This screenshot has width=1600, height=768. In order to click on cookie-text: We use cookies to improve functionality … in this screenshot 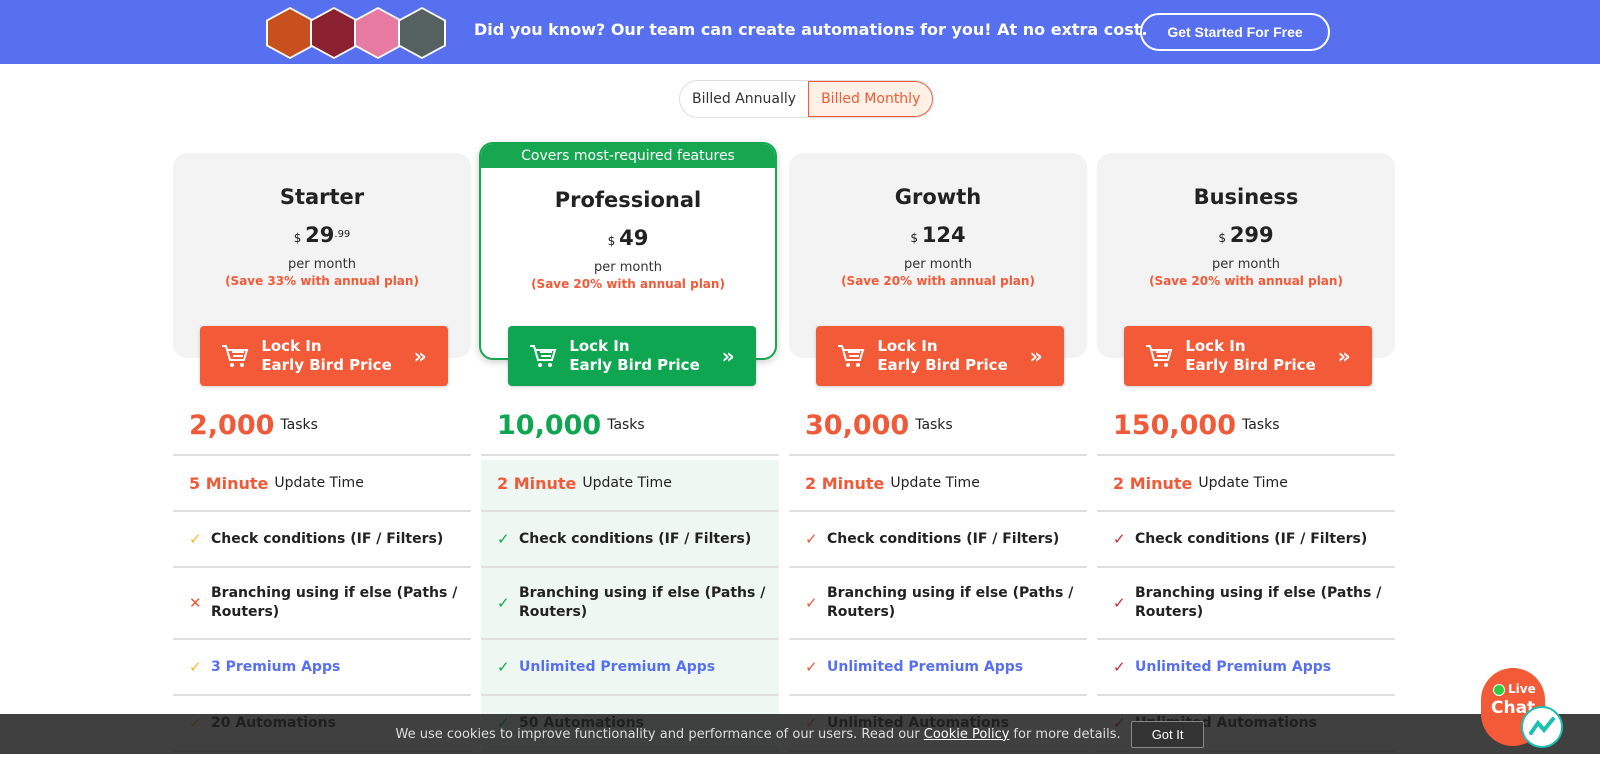, I will do `click(657, 734)`.